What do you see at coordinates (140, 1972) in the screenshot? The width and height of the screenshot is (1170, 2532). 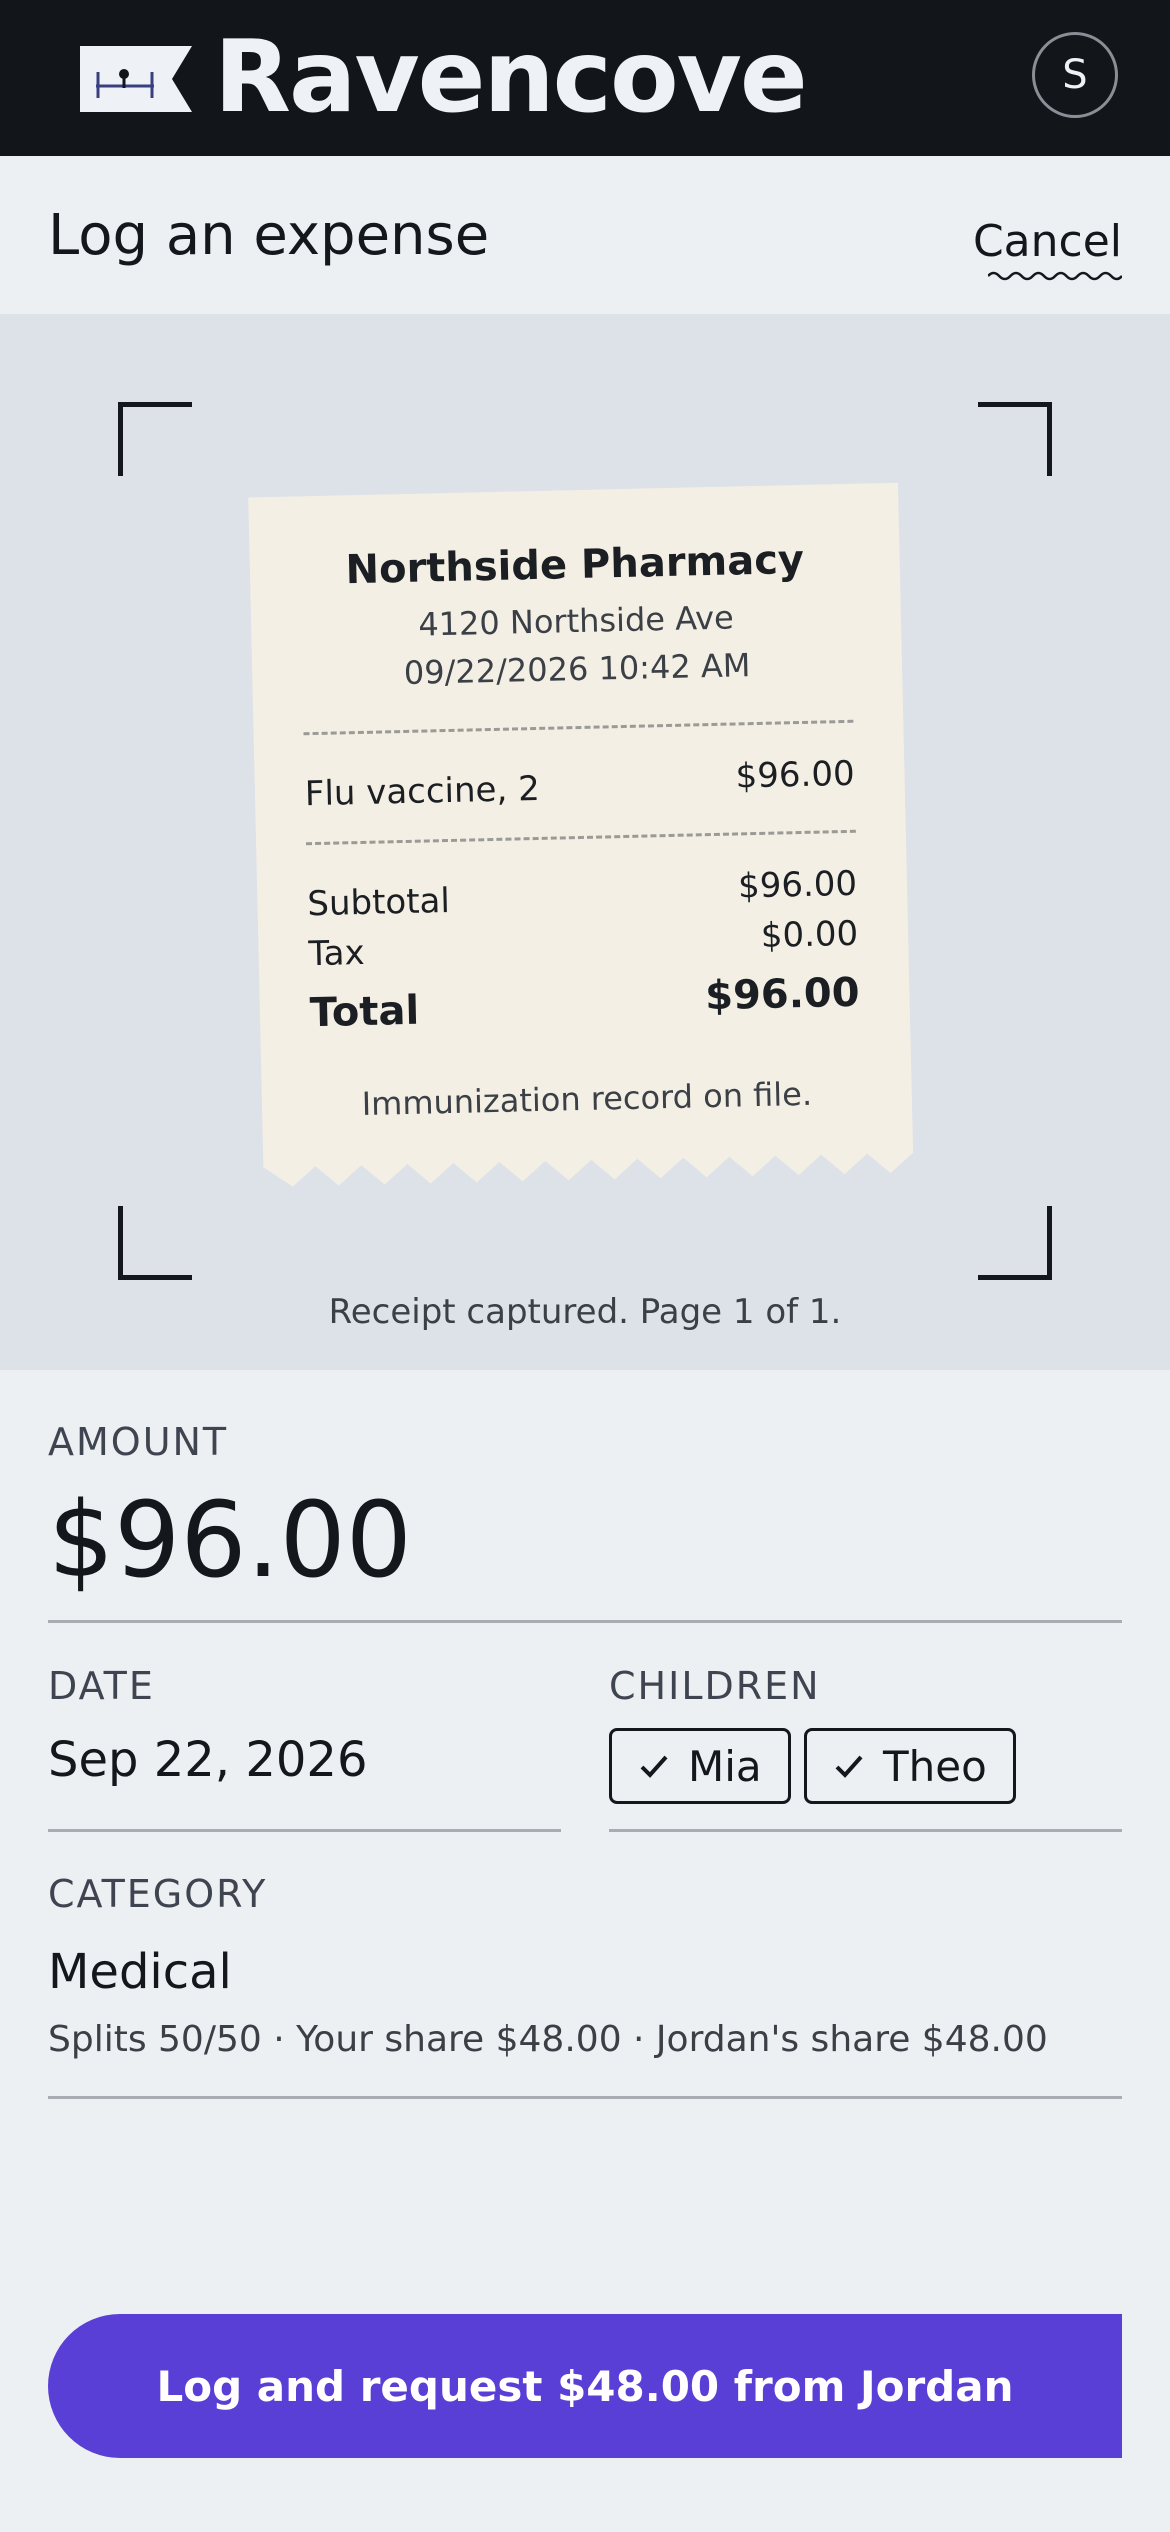 I see `category-select: Medical` at bounding box center [140, 1972].